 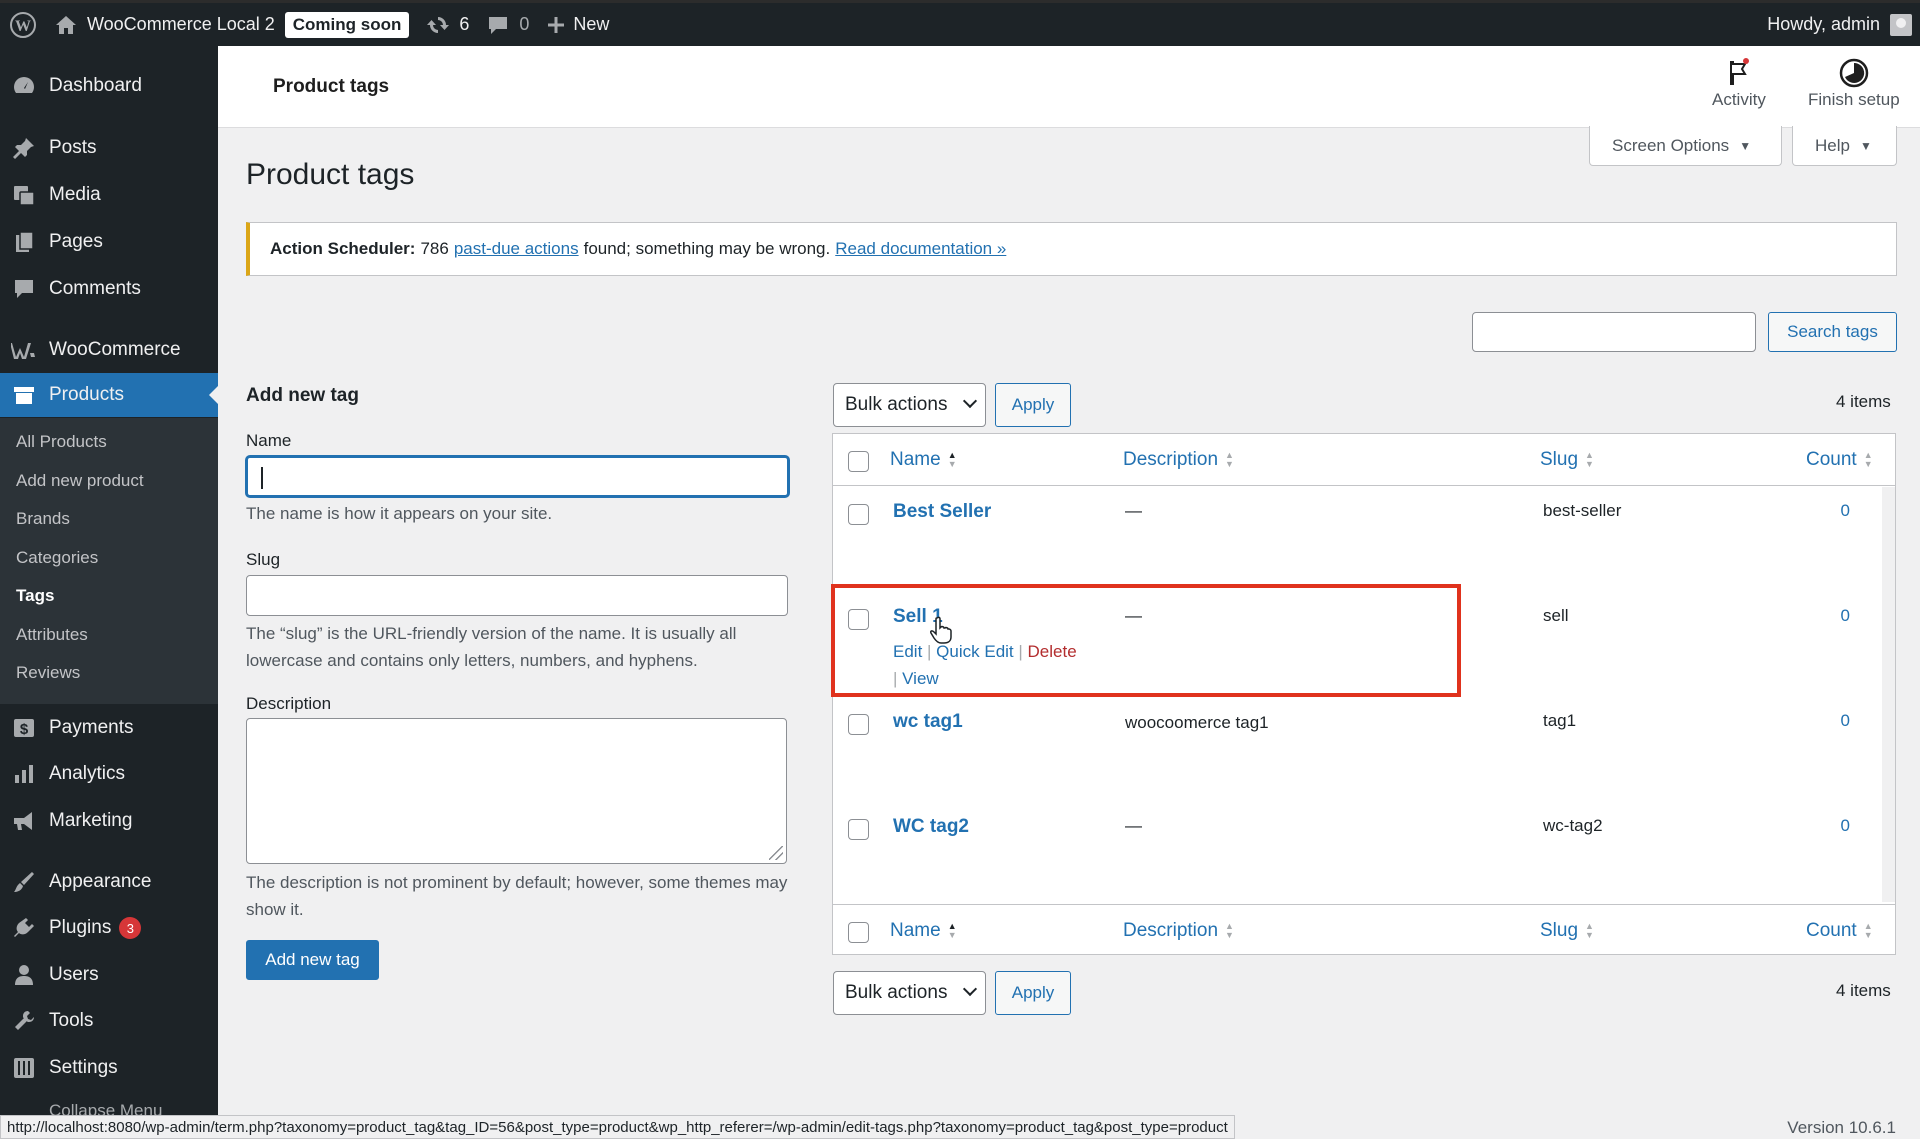 I want to click on bulk-actions-select-bottom: Bulk actions, so click(x=909, y=993).